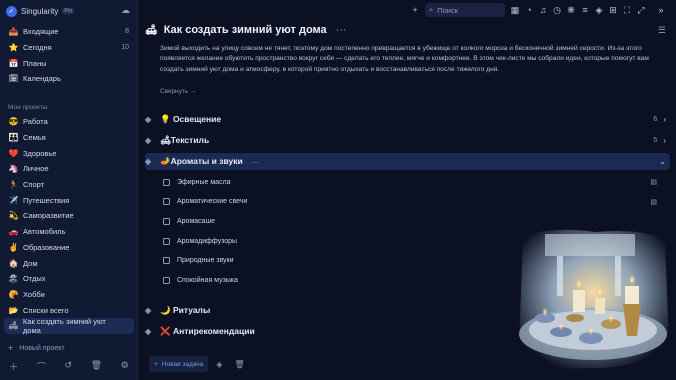  I want to click on section-header: ◈ 💡 Освещение 6 ›, so click(407, 119).